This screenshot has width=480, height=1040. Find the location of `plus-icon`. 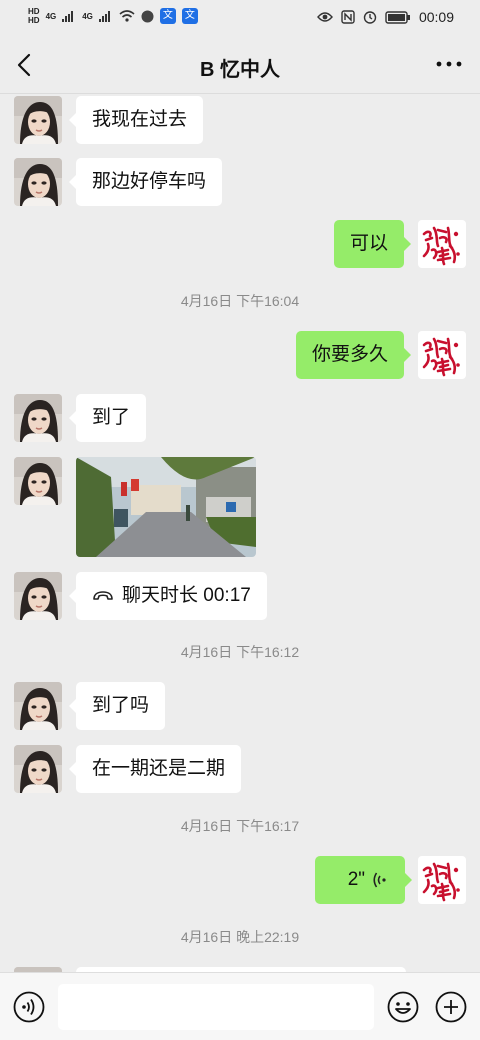

plus-icon is located at coordinates (451, 1007).